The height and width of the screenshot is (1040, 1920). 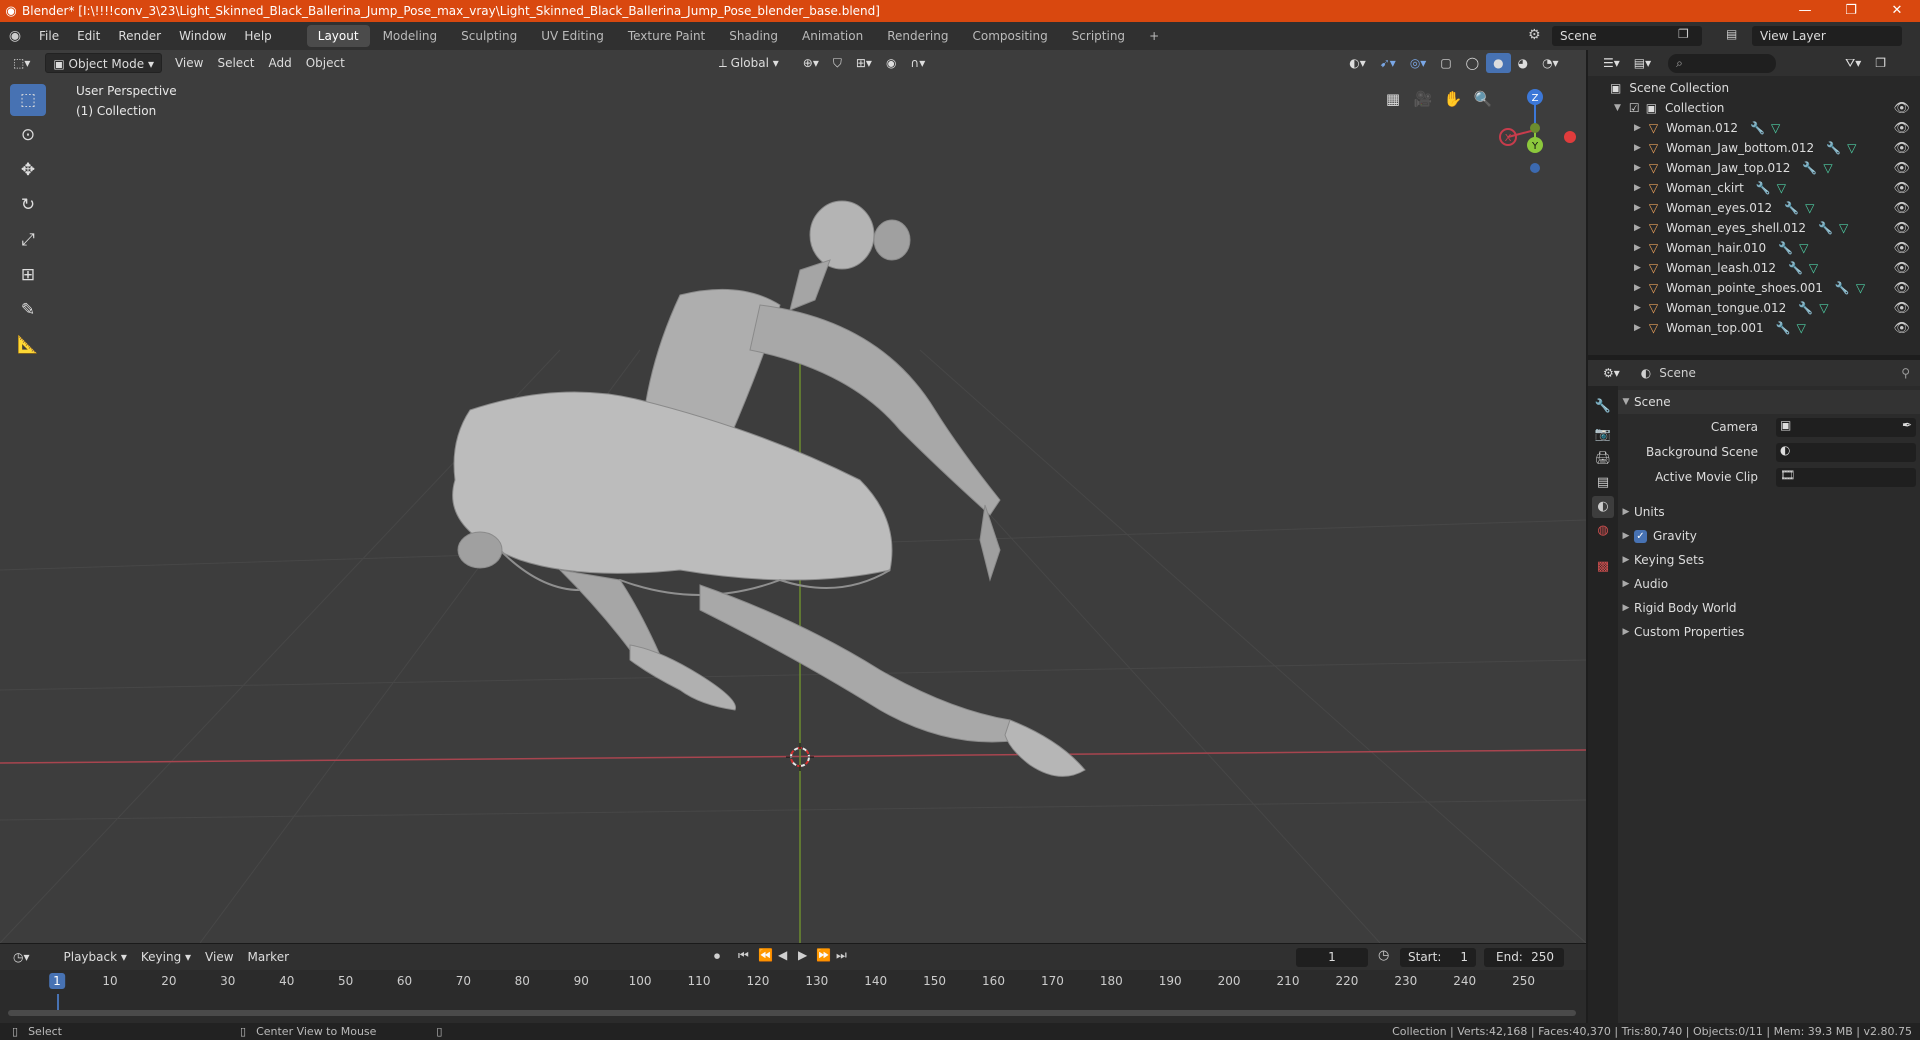 What do you see at coordinates (28, 205) in the screenshot?
I see `rotate-tool-icon: ↻` at bounding box center [28, 205].